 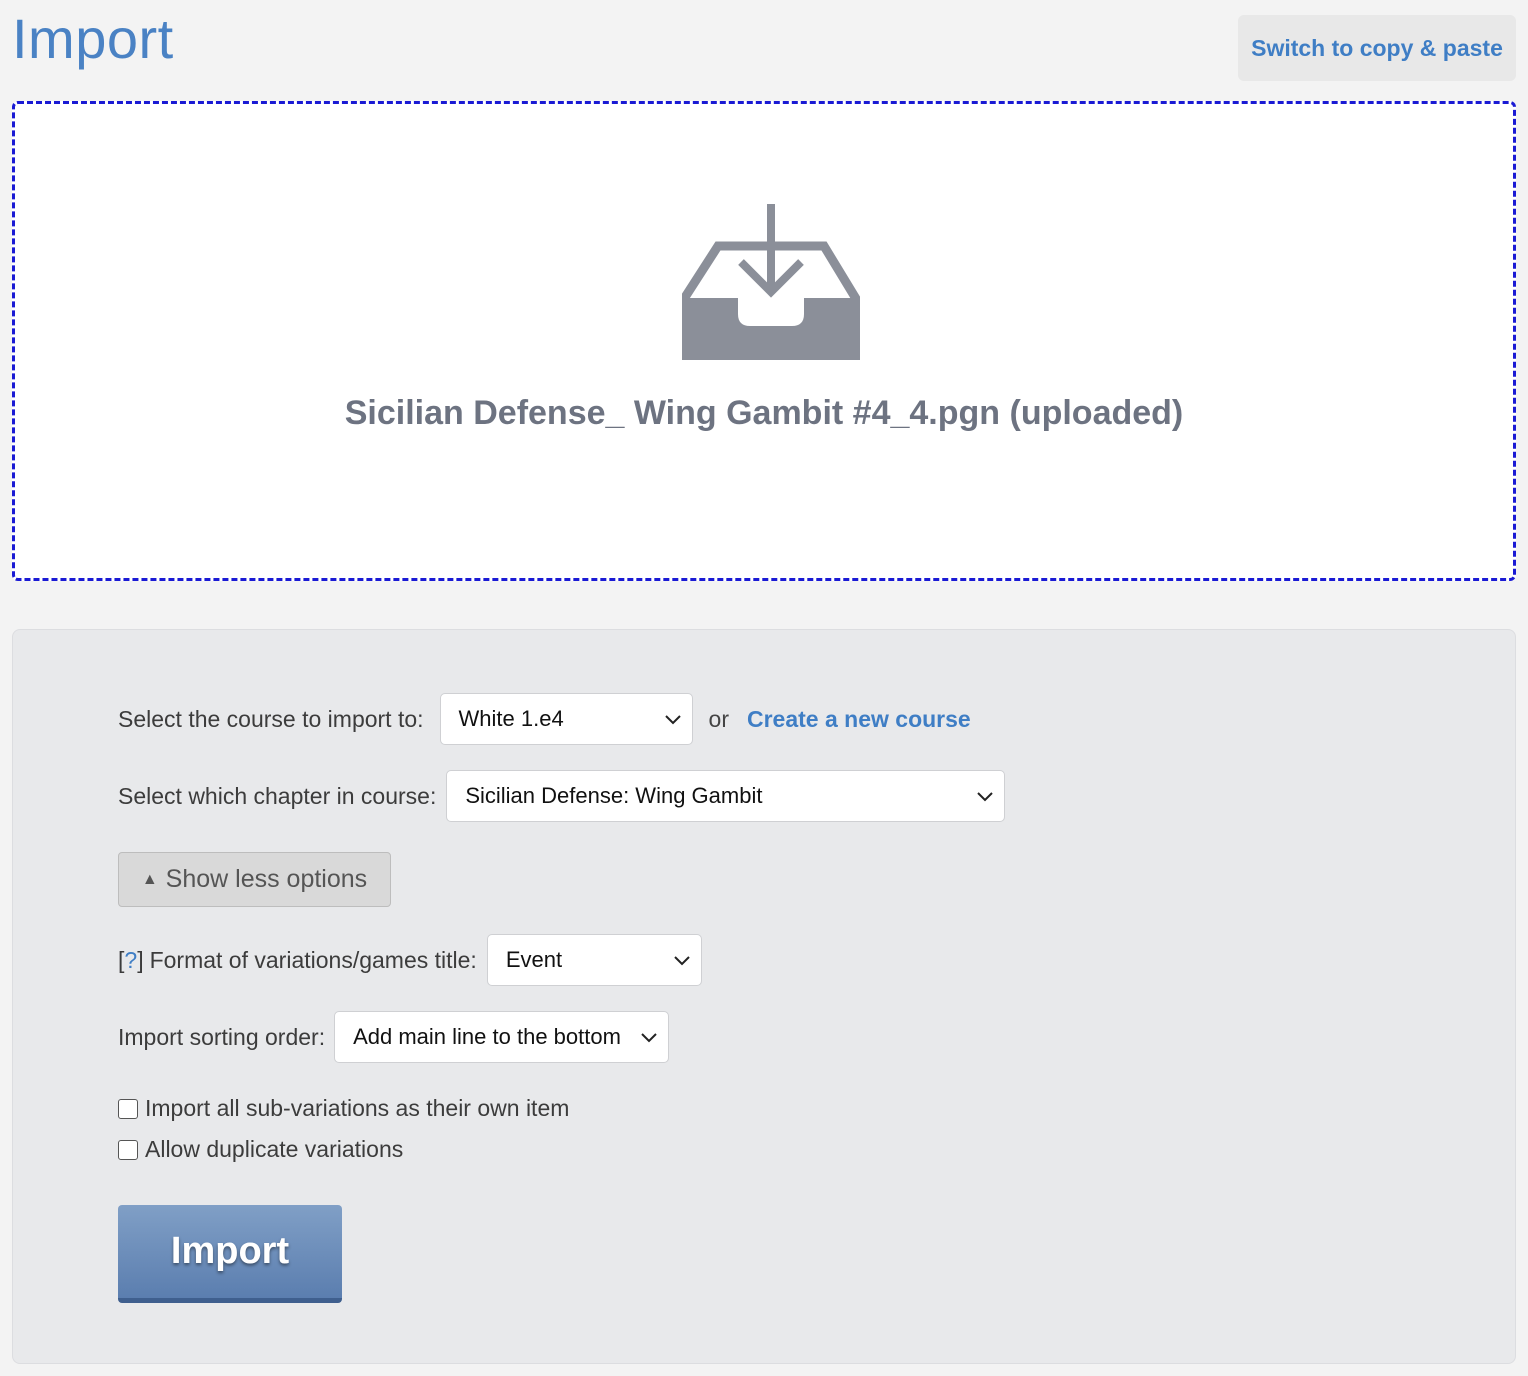 I want to click on help-link: [?], so click(x=131, y=959).